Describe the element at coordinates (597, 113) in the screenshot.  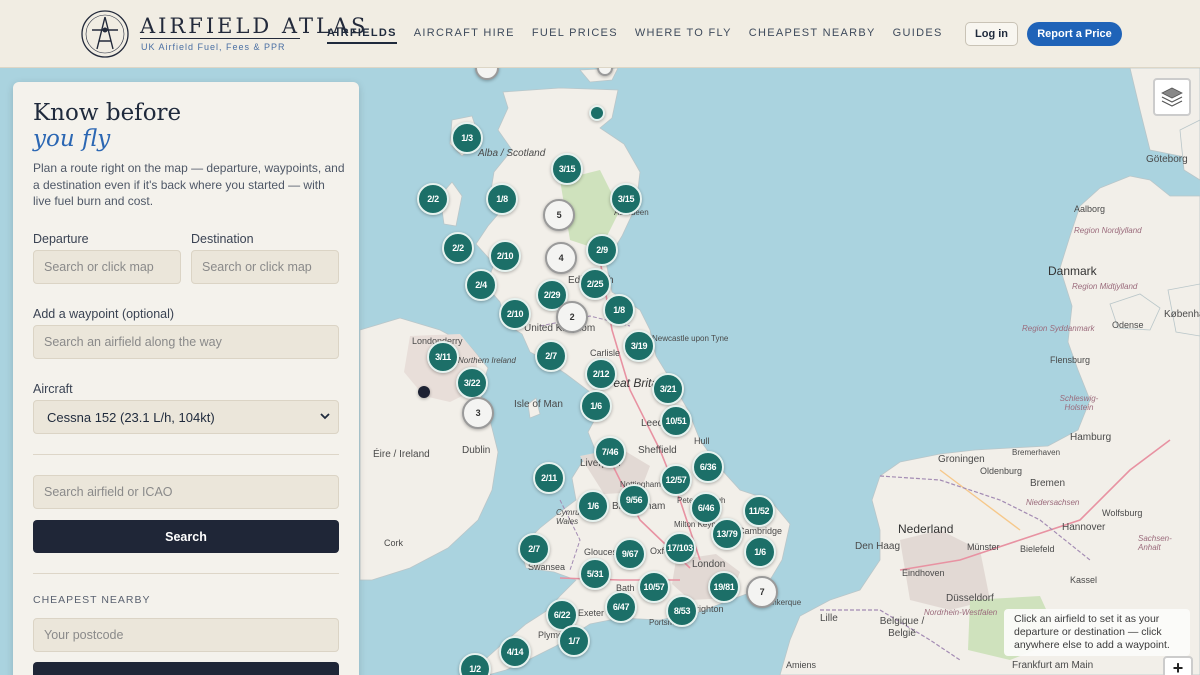
I see `airfield-marker` at that location.